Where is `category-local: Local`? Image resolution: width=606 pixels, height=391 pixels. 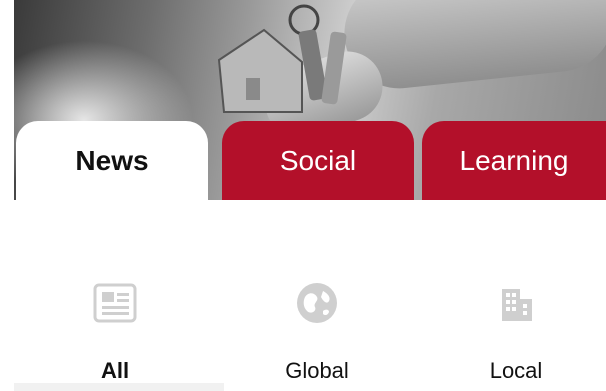
category-local: Local is located at coordinates (516, 332).